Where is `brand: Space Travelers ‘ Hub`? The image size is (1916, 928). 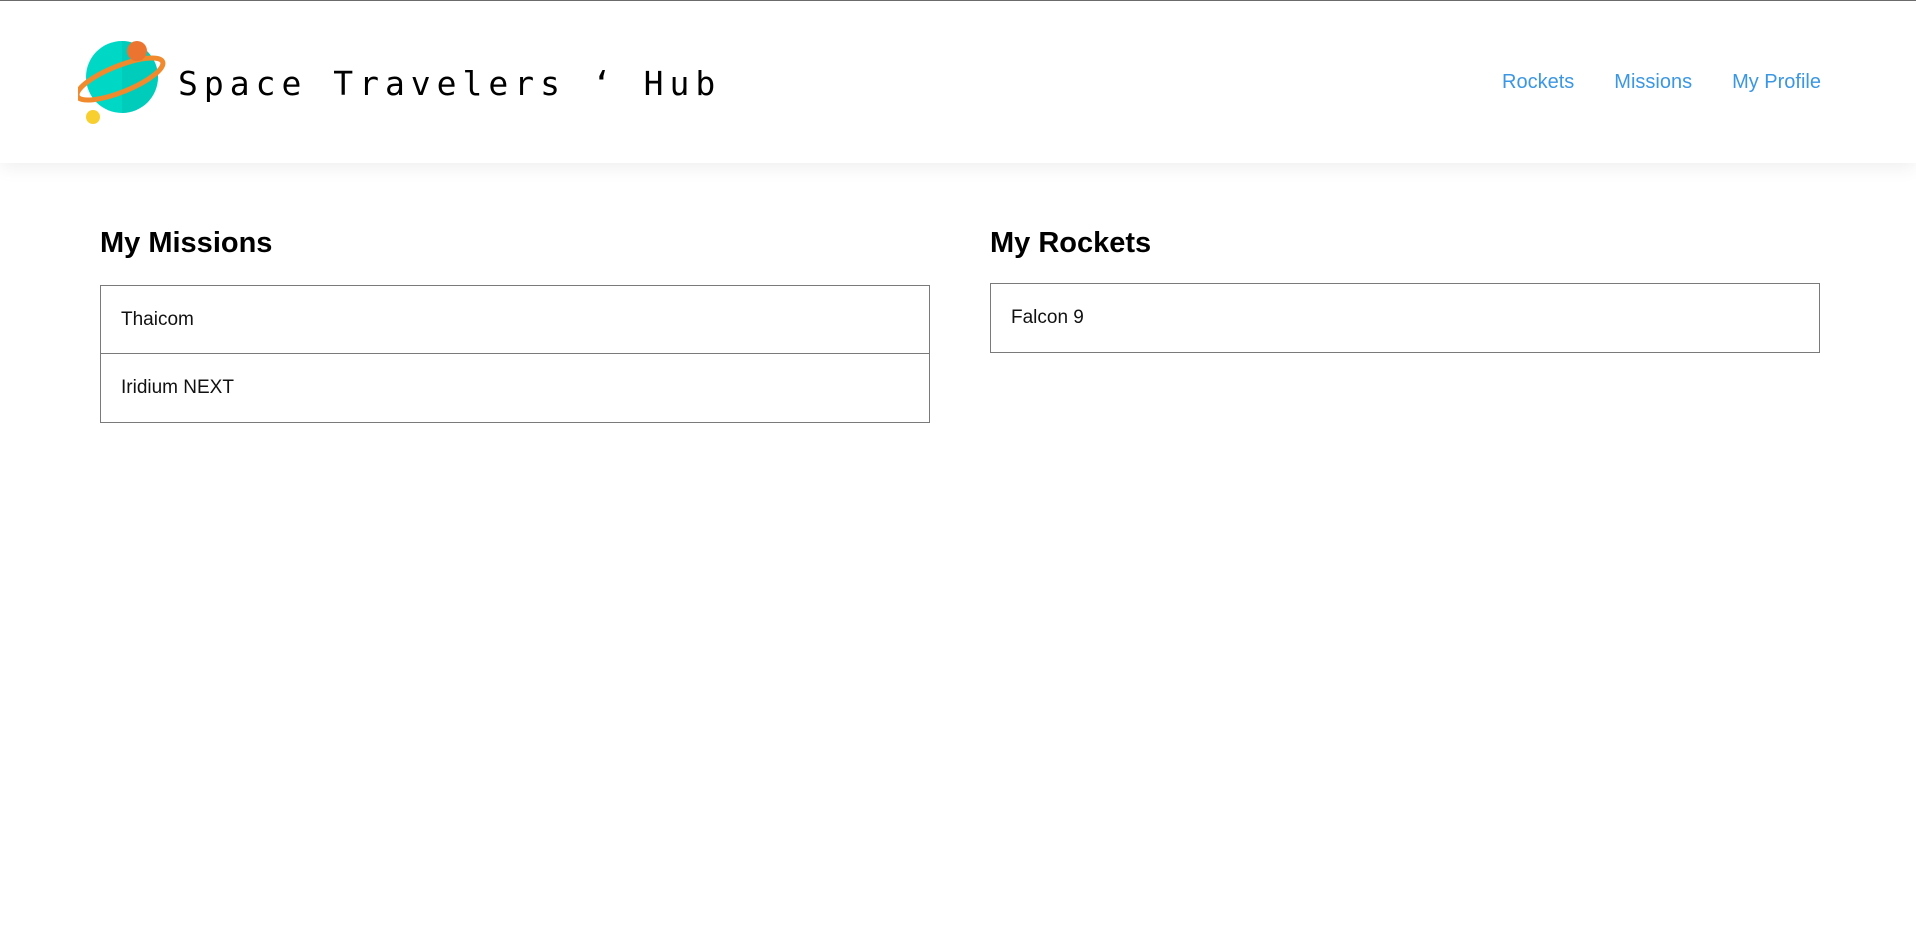
brand: Space Travelers ‘ Hub is located at coordinates (399, 83).